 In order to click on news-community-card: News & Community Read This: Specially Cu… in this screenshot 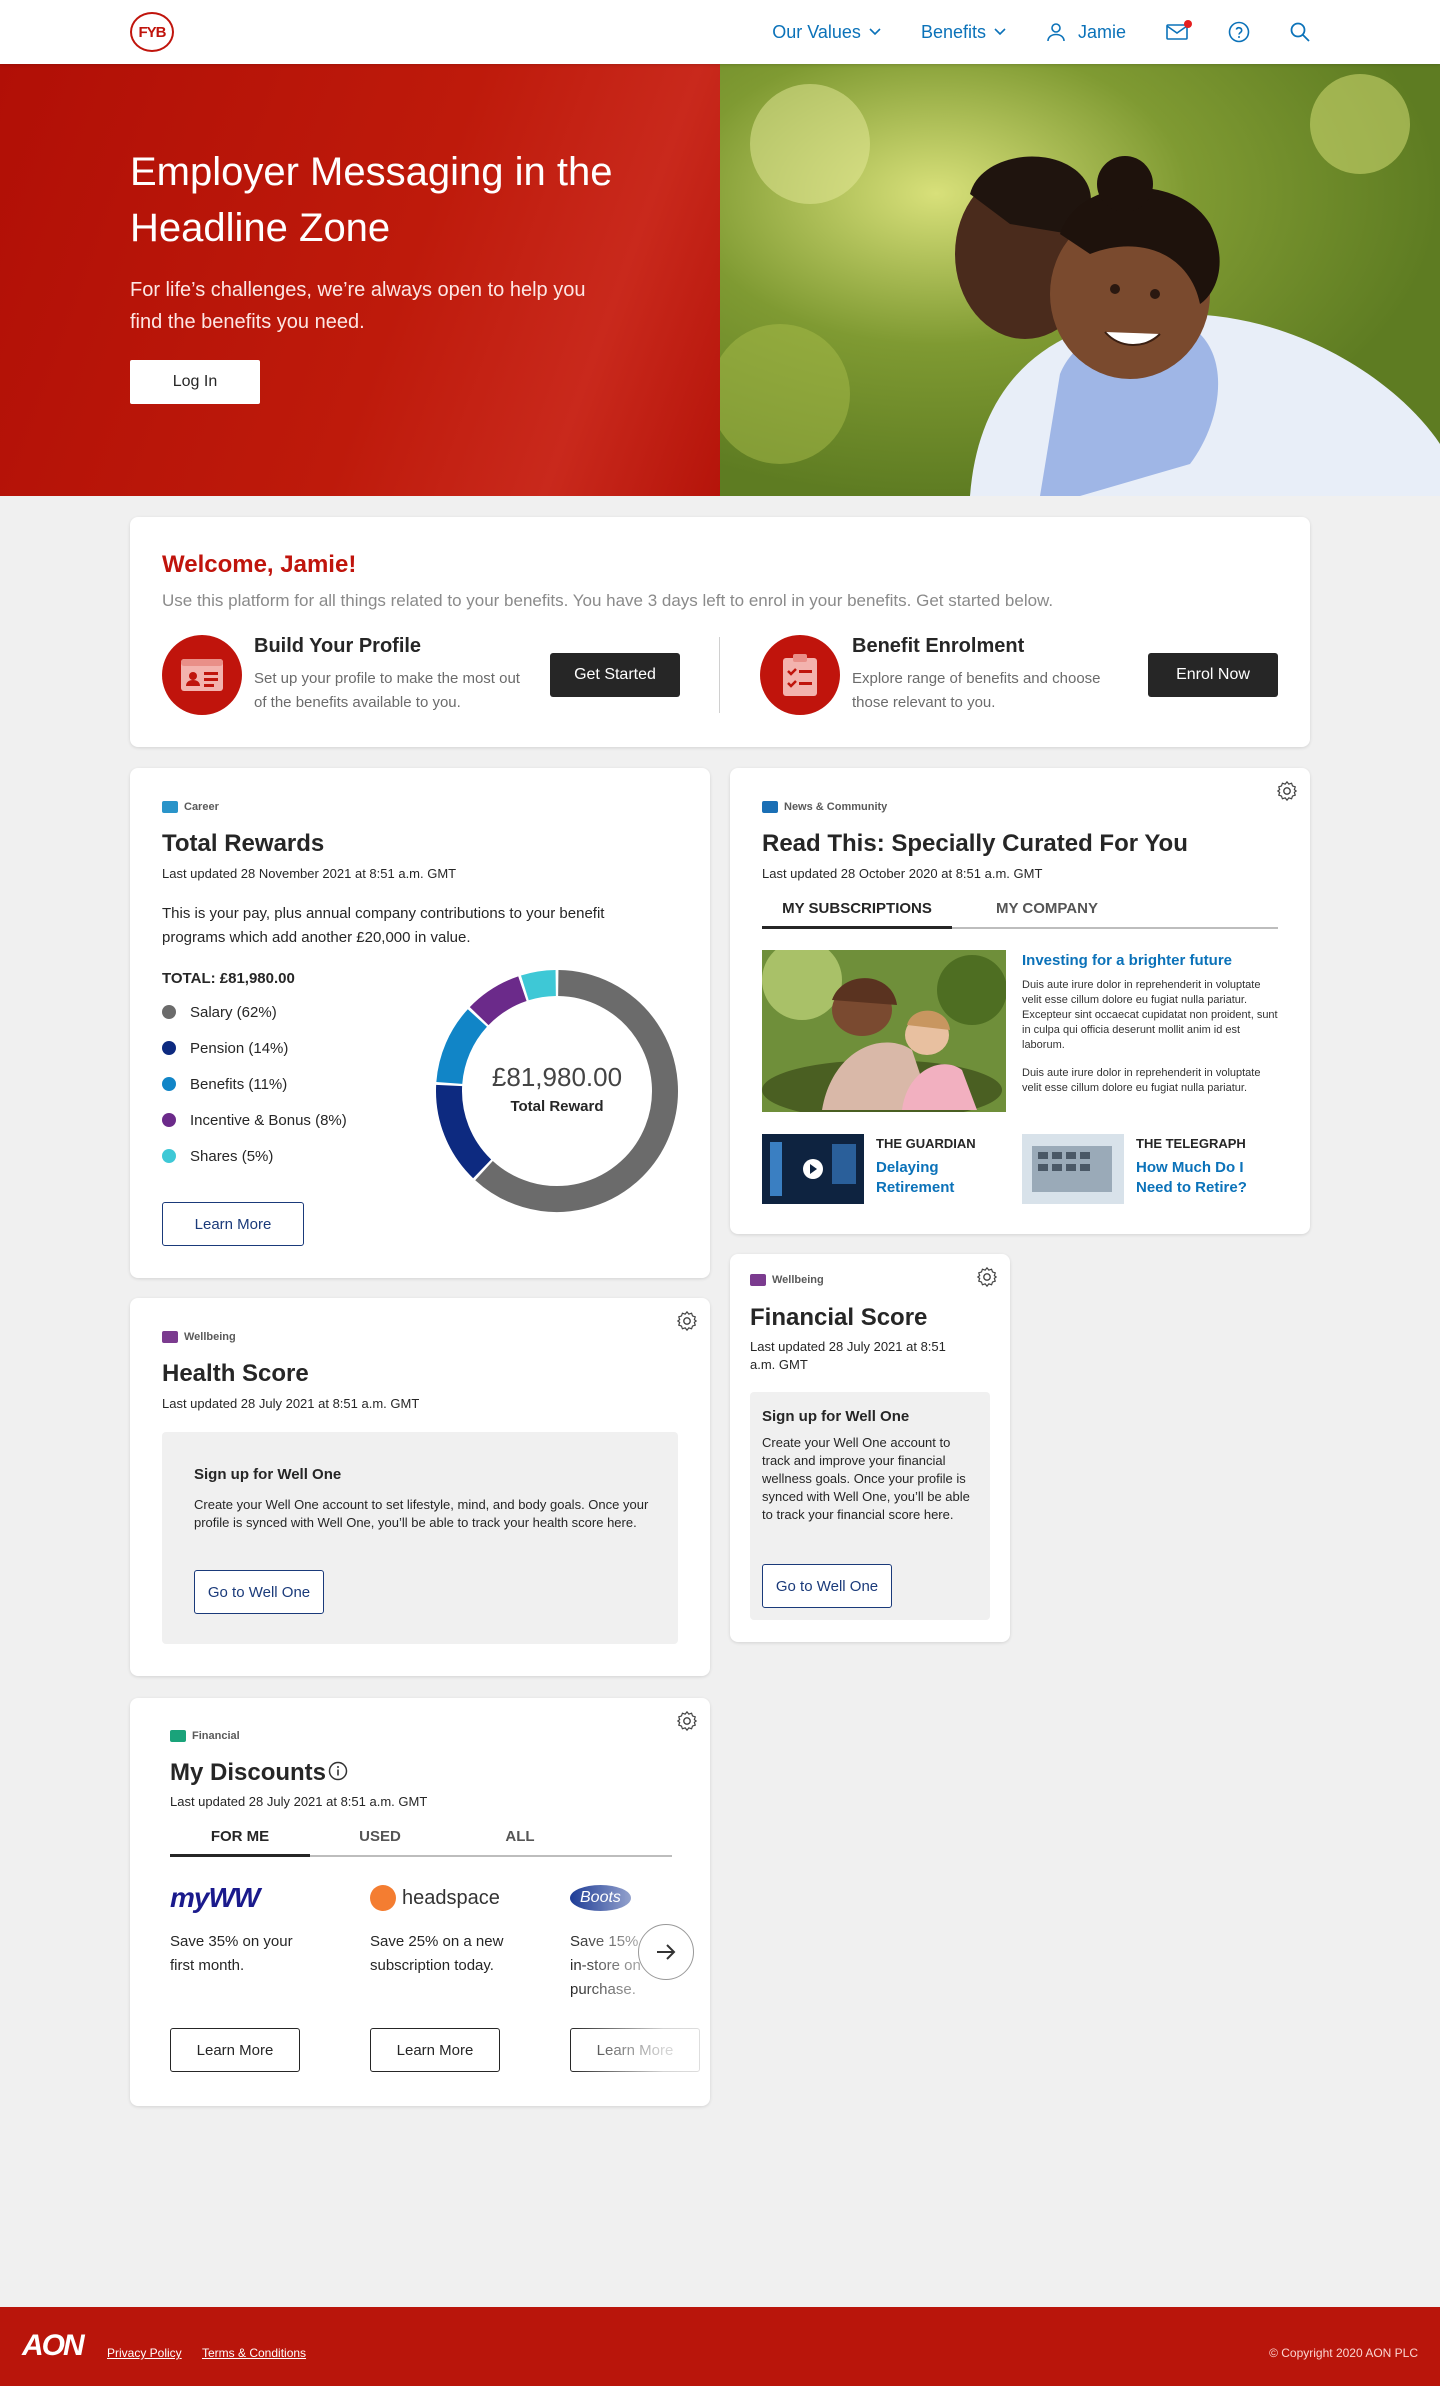, I will do `click(1020, 1001)`.